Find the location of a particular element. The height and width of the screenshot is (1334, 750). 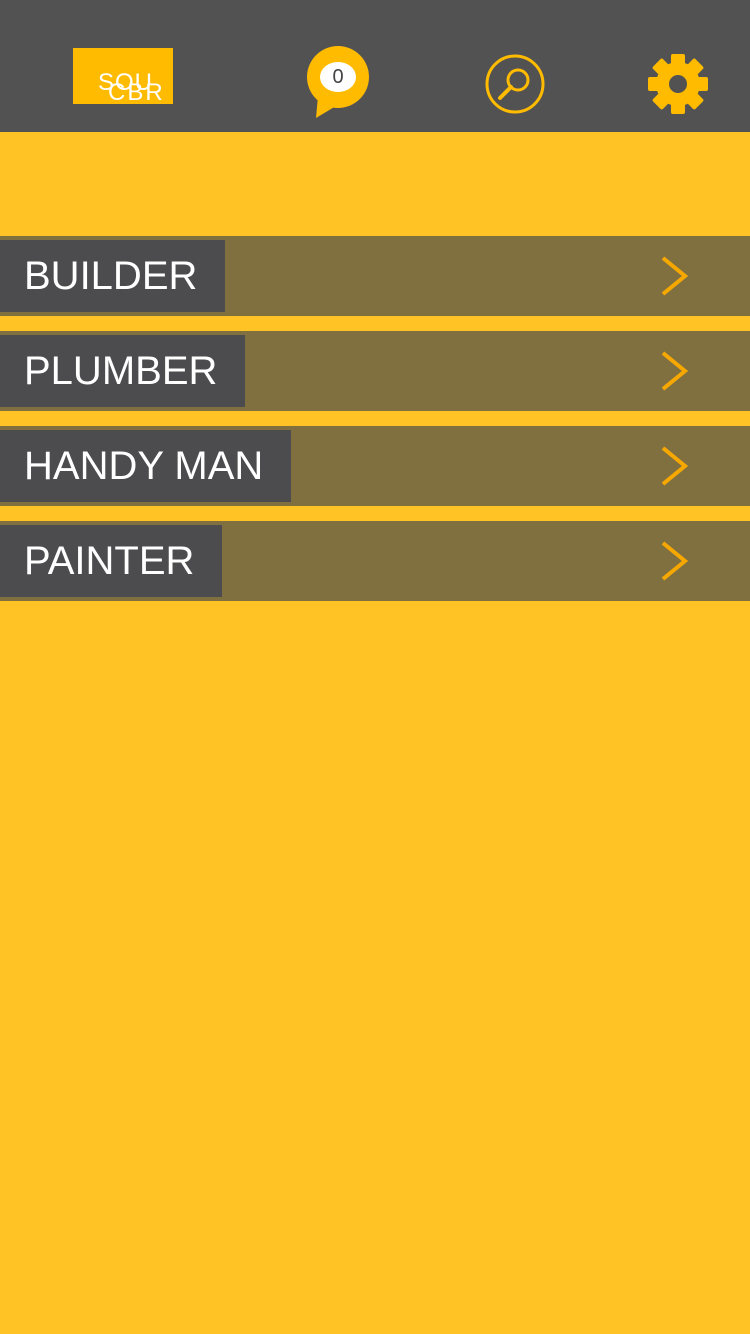

category-label: HANDY MAN is located at coordinates (146, 466).